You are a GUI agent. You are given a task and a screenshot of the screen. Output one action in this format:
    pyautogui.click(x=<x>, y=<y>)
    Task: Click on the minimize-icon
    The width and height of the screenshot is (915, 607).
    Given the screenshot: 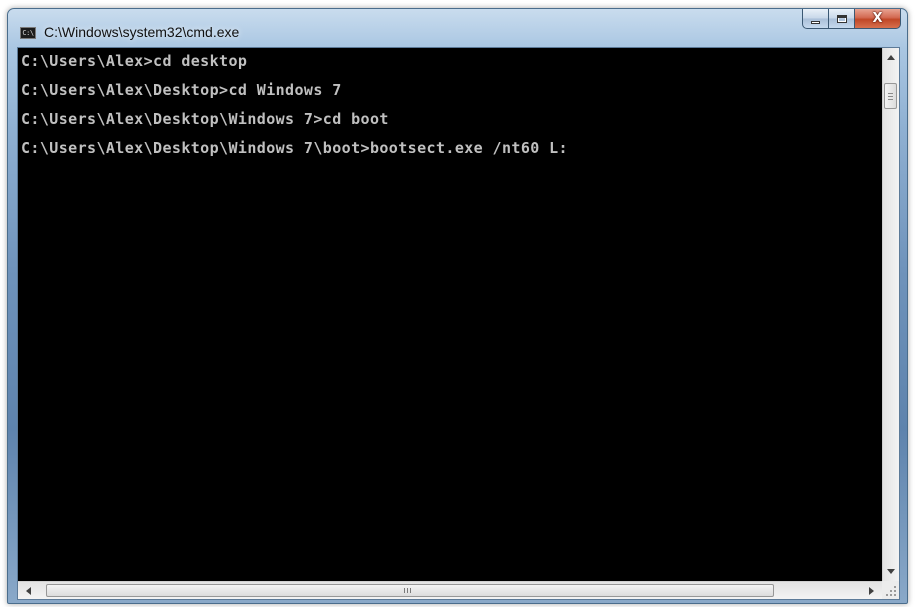 What is the action you would take?
    pyautogui.click(x=815, y=22)
    